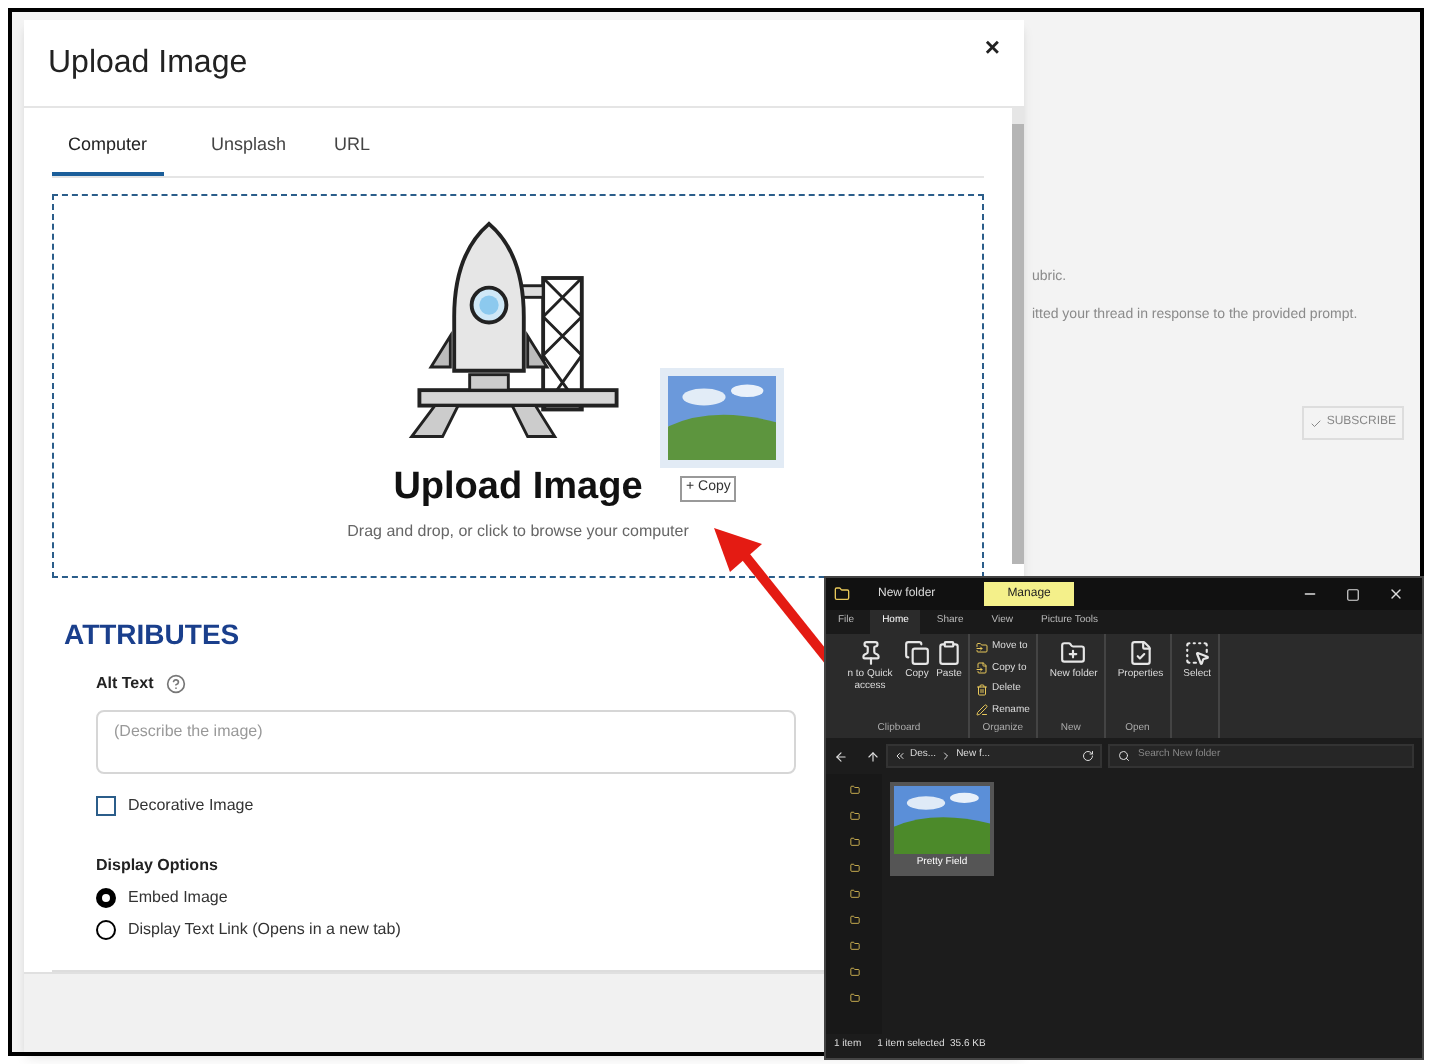  Describe the element at coordinates (518, 487) in the screenshot. I see `dropzone-heading: Upload Image` at that location.